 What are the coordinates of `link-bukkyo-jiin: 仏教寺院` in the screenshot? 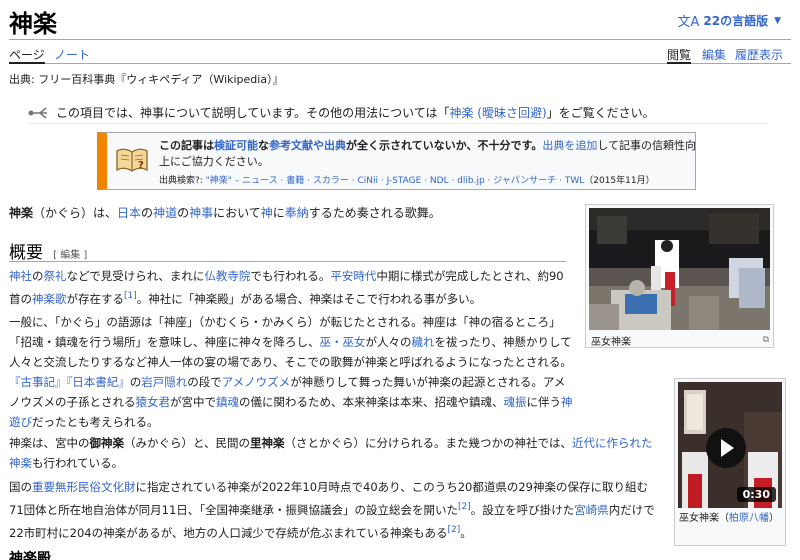 It's located at (227, 276).